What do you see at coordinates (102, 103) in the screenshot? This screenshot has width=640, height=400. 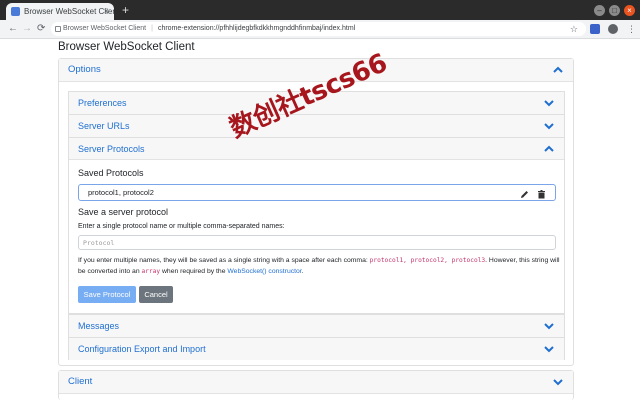 I see `preferences-title: Preferences` at bounding box center [102, 103].